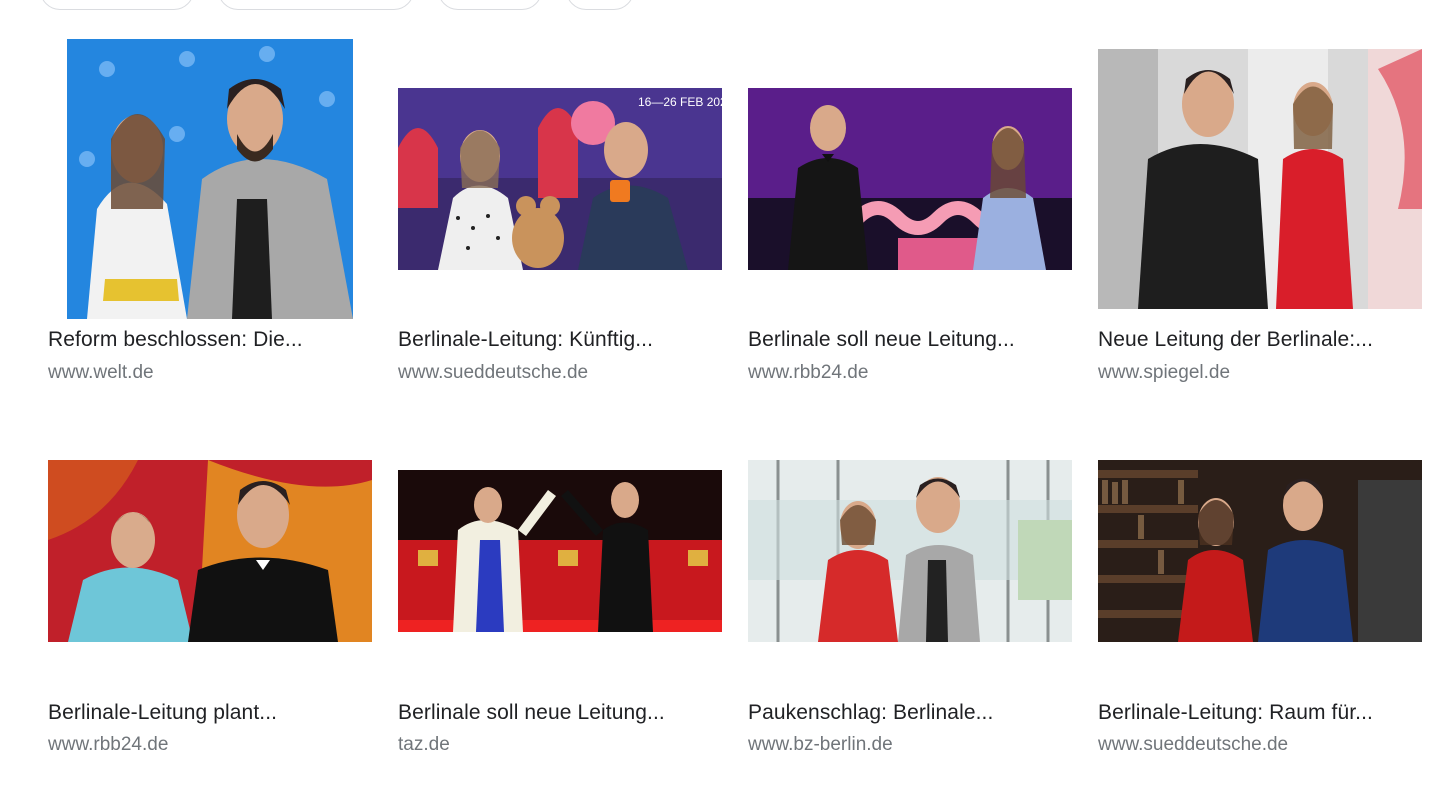 The width and height of the screenshot is (1433, 800). What do you see at coordinates (108, 745) in the screenshot?
I see `result-source: www.rbb24.de` at bounding box center [108, 745].